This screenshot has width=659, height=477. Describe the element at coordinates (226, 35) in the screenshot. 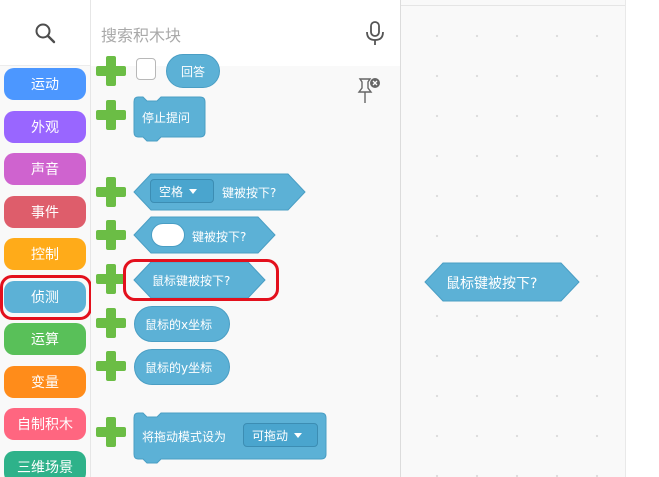

I see `search-input` at that location.